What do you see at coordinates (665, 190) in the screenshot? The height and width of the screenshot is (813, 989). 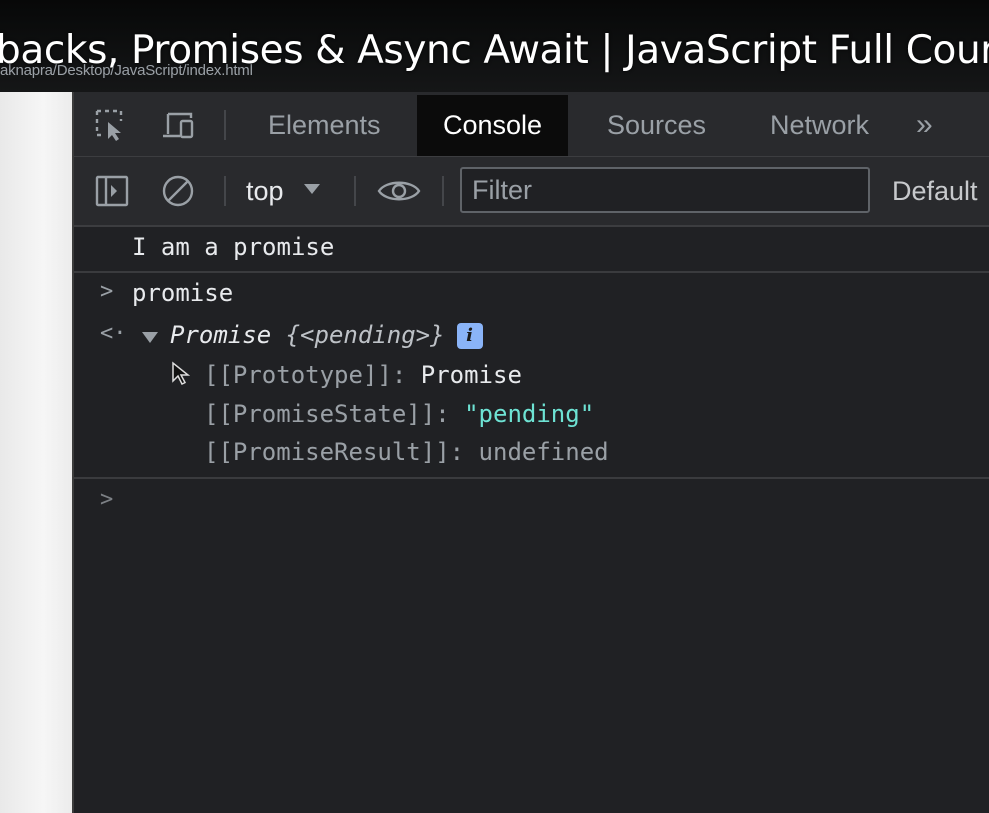 I see `console-filter-input` at bounding box center [665, 190].